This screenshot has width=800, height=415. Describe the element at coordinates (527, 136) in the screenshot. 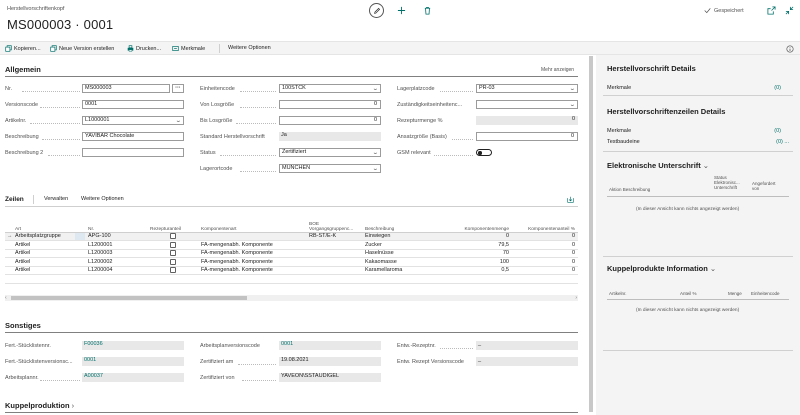

I see `batch-size-input: 0` at that location.